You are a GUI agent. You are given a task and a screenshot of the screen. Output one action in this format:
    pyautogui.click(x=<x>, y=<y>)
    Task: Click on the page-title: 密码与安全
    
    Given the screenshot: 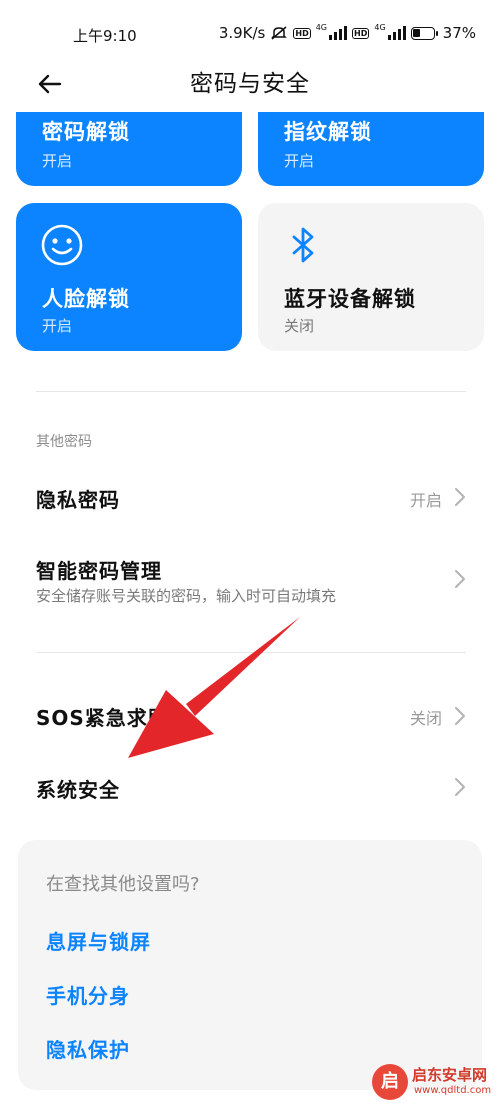 What is the action you would take?
    pyautogui.click(x=250, y=84)
    